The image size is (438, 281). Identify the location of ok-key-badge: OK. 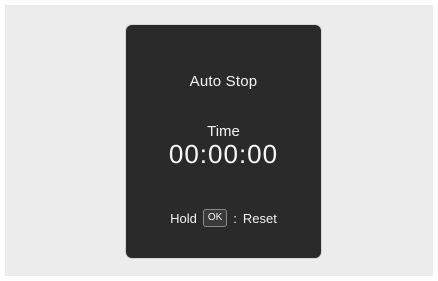
(215, 218).